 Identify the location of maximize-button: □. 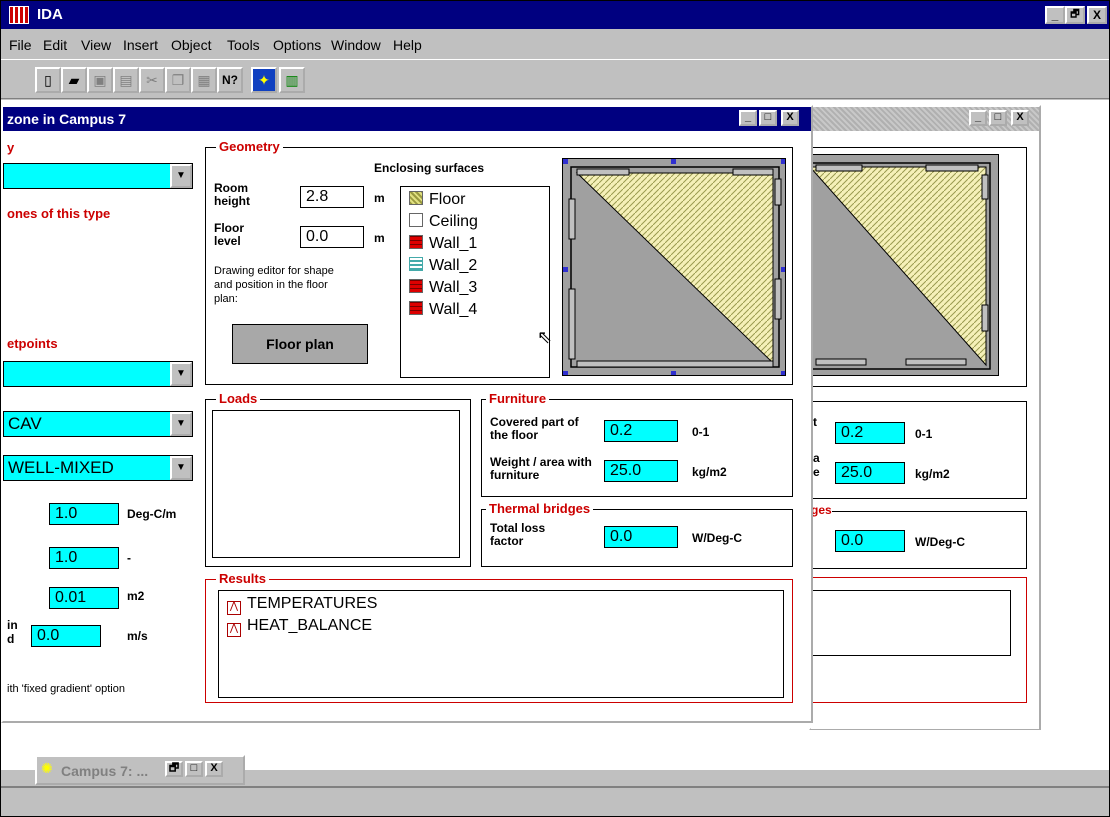
(194, 769).